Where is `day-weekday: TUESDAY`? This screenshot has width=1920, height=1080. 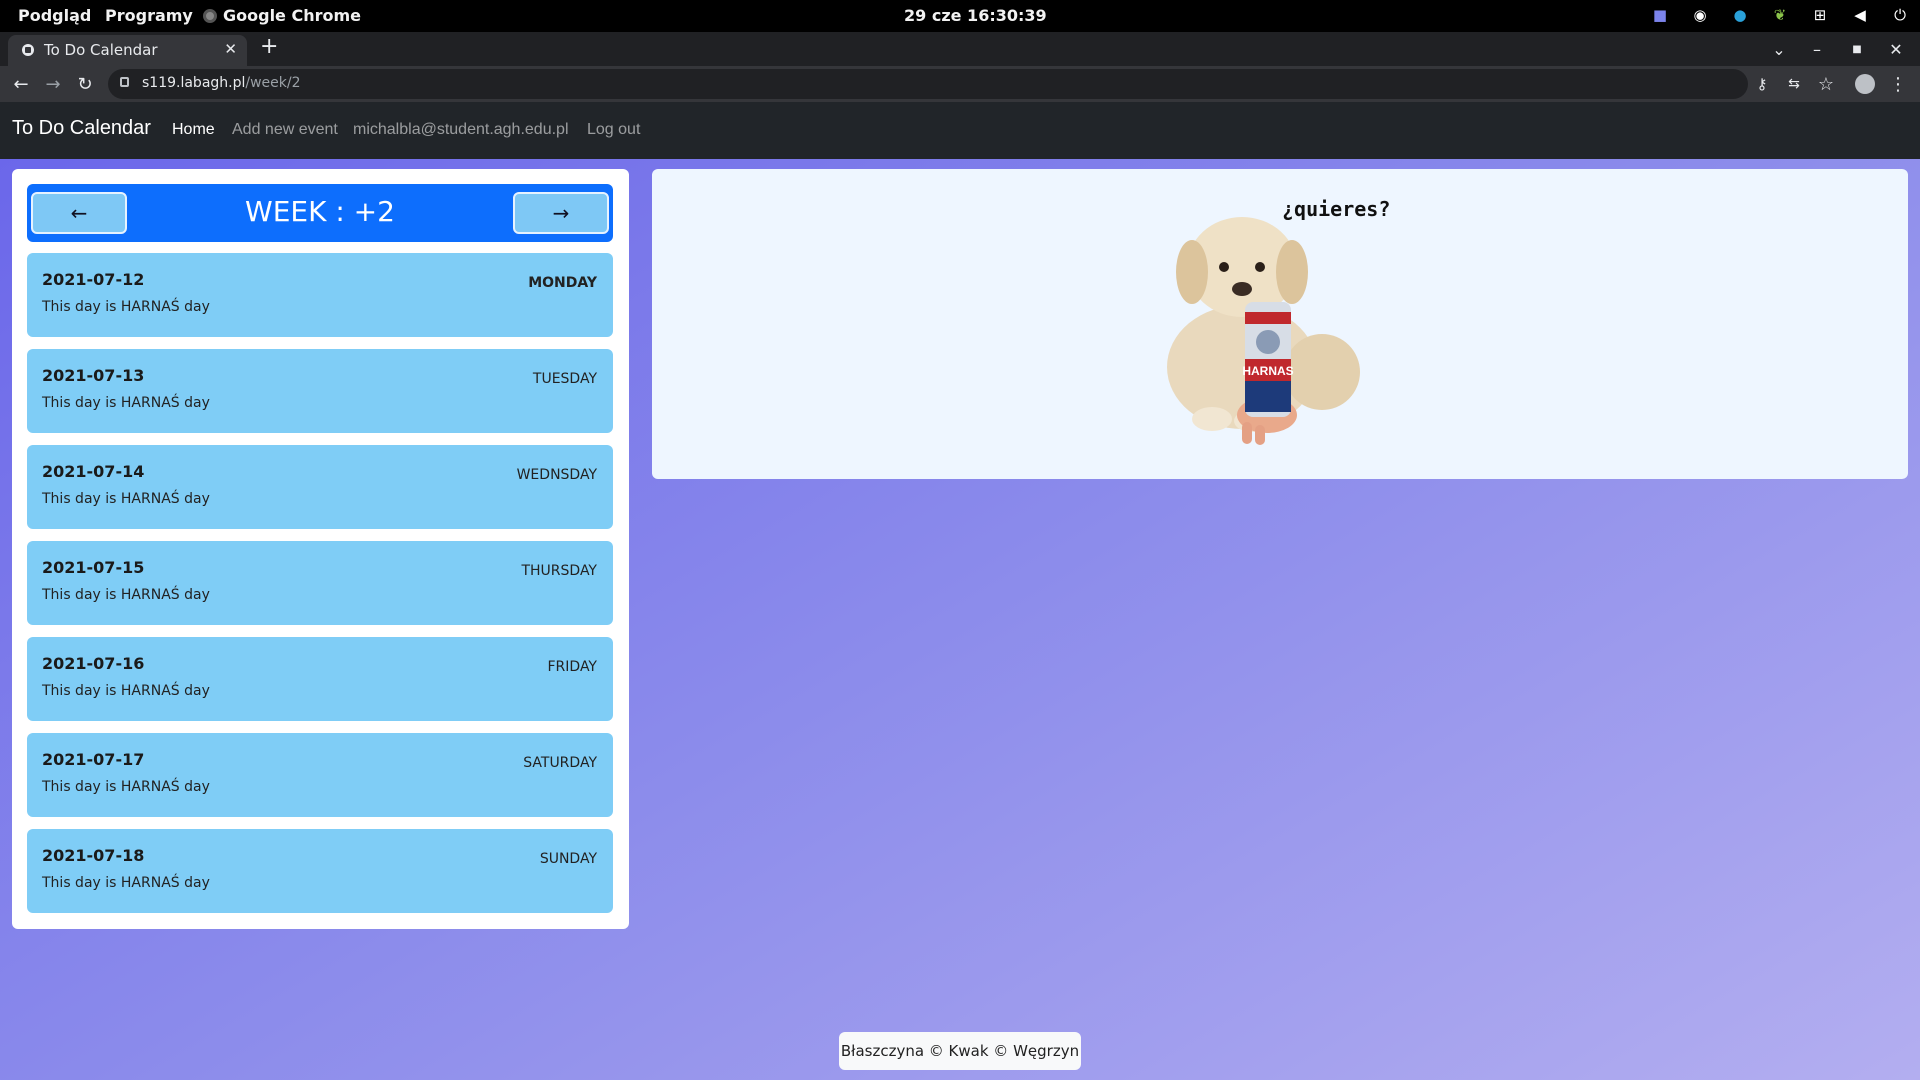 day-weekday: TUESDAY is located at coordinates (564, 379).